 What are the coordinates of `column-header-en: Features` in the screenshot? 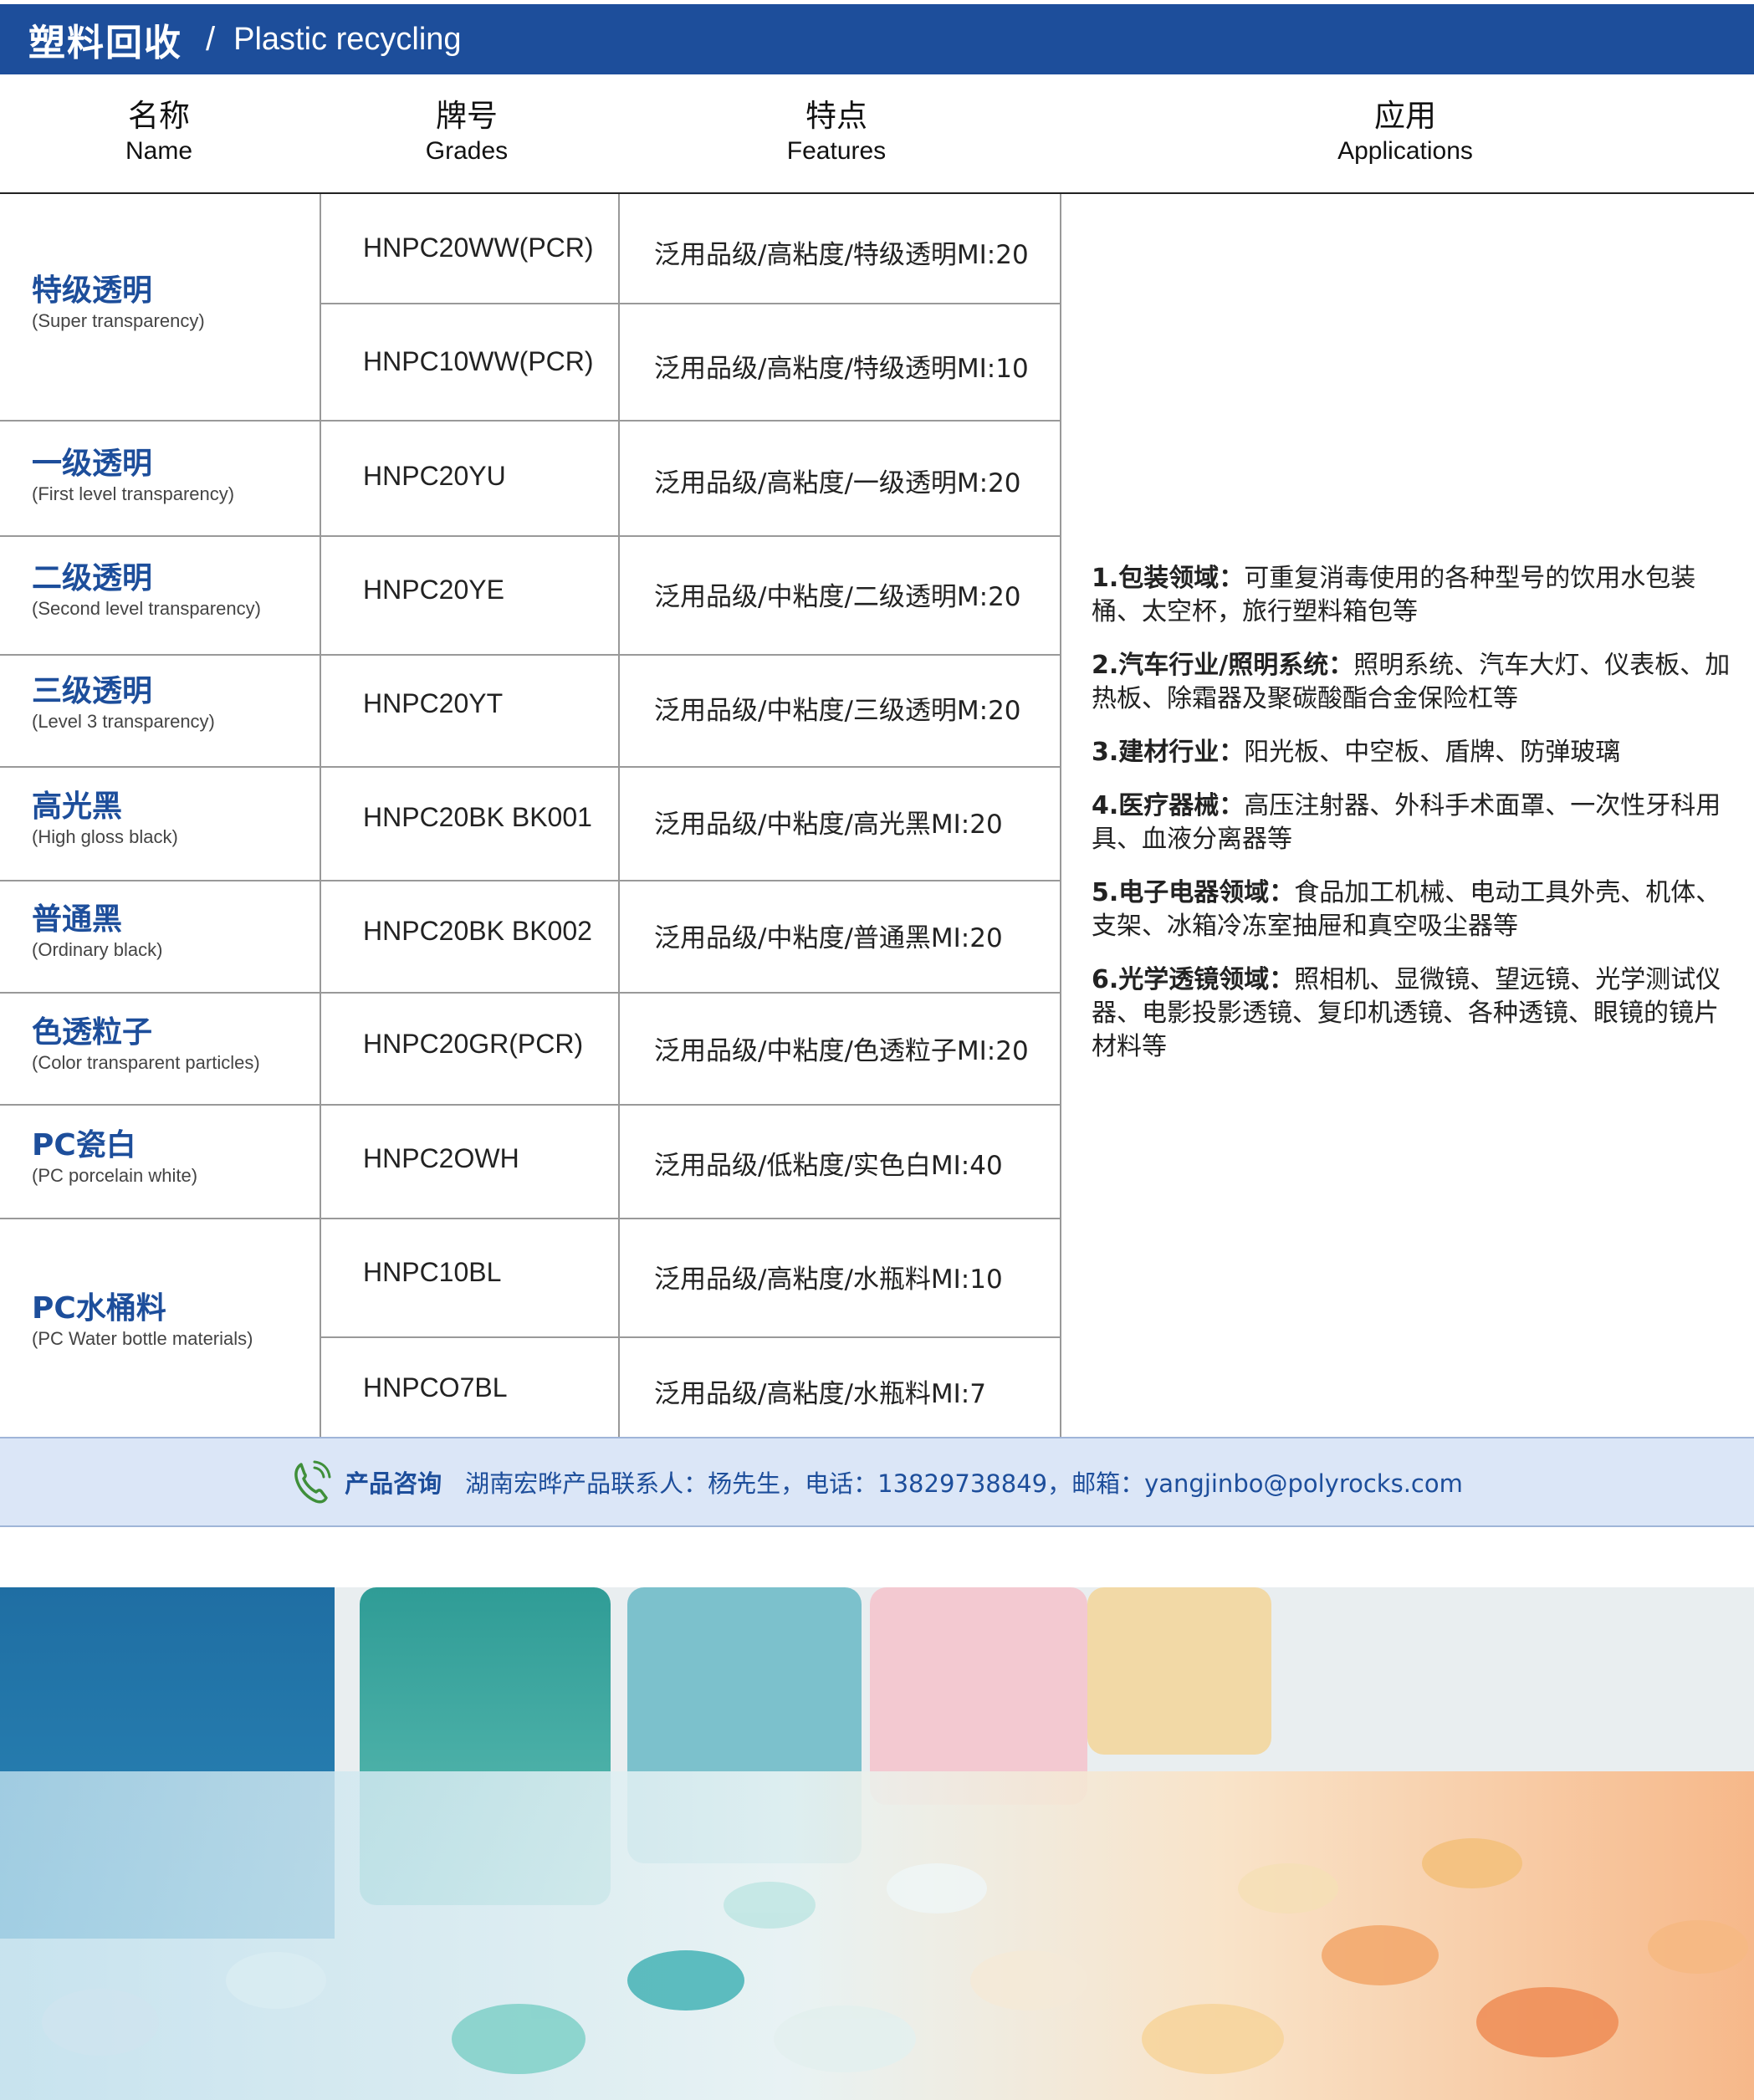 It's located at (837, 151).